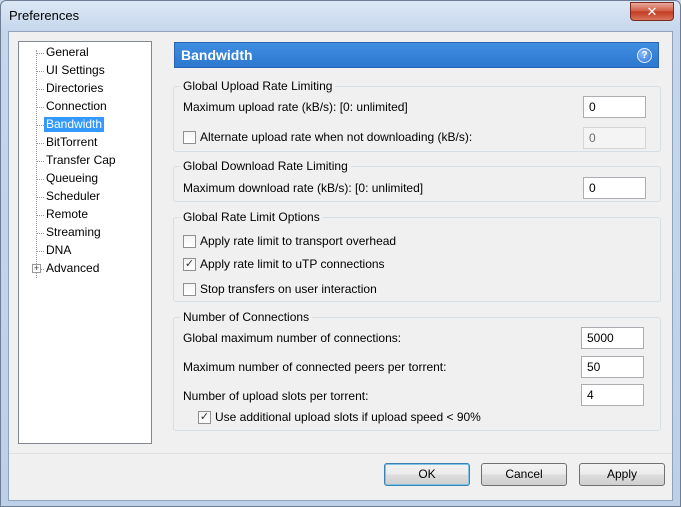 This screenshot has width=681, height=507. I want to click on tree-item-bandwidth: Bandwidth, so click(85, 125).